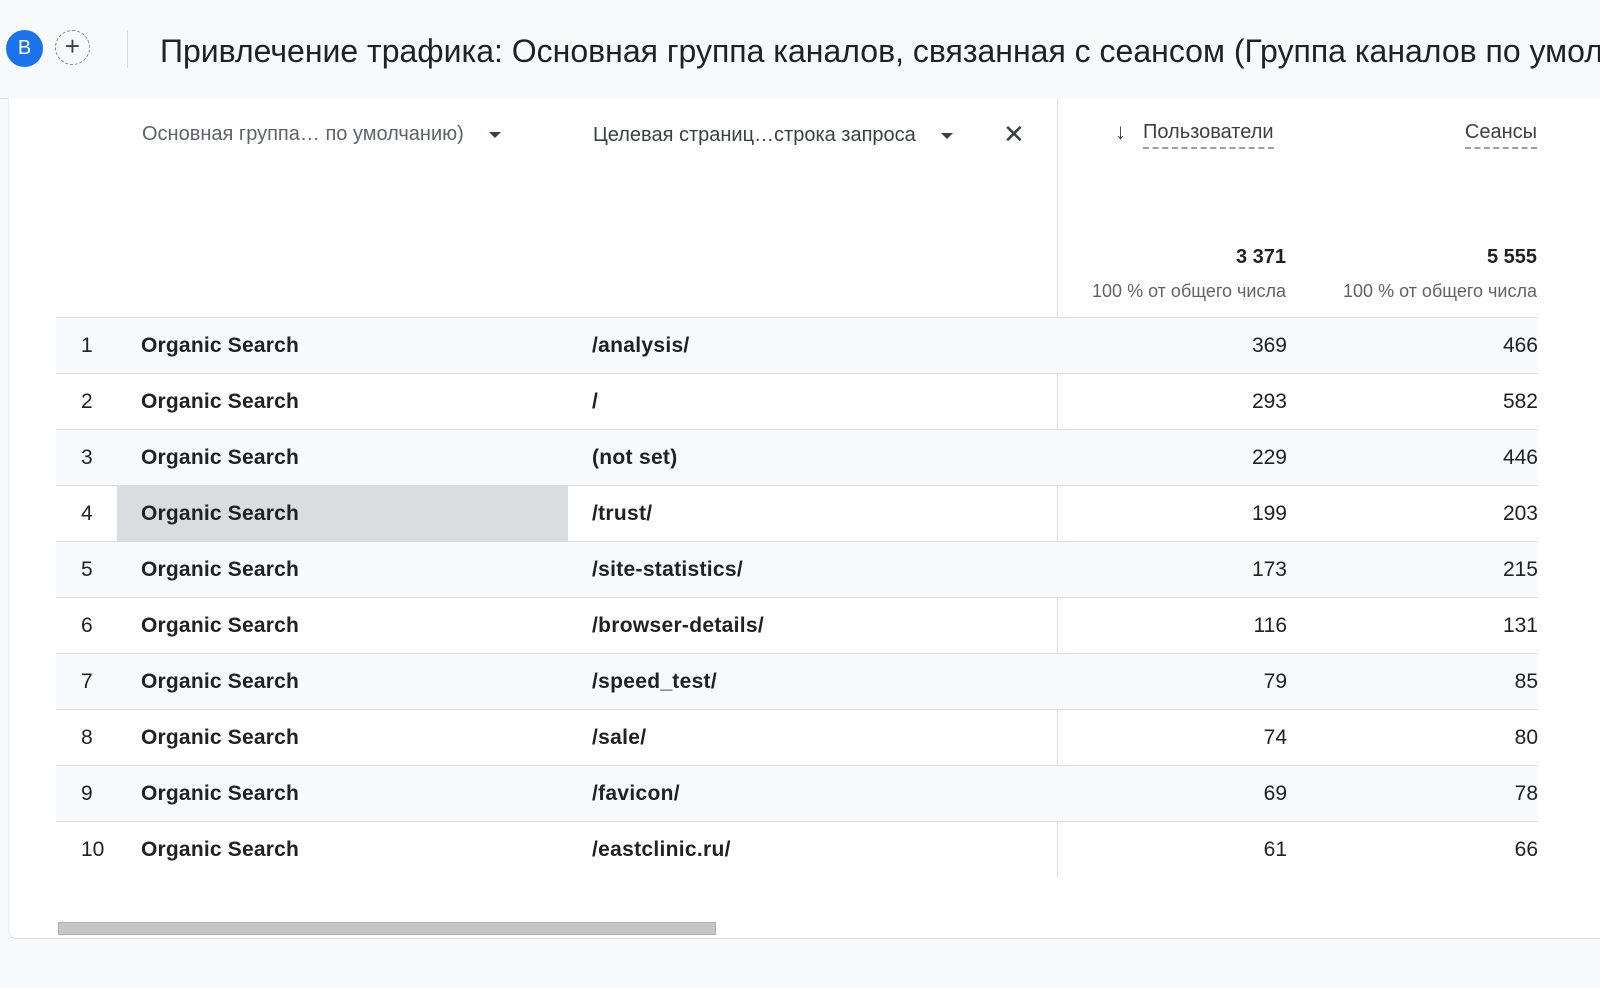 Image resolution: width=1600 pixels, height=988 pixels. I want to click on row-users: 173, so click(1269, 569).